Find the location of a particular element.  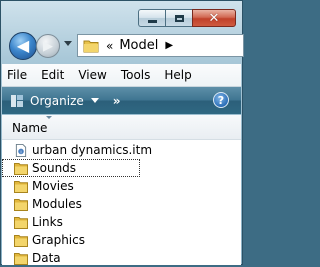

forward-arrow-icon: ▶ is located at coordinates (48, 46).